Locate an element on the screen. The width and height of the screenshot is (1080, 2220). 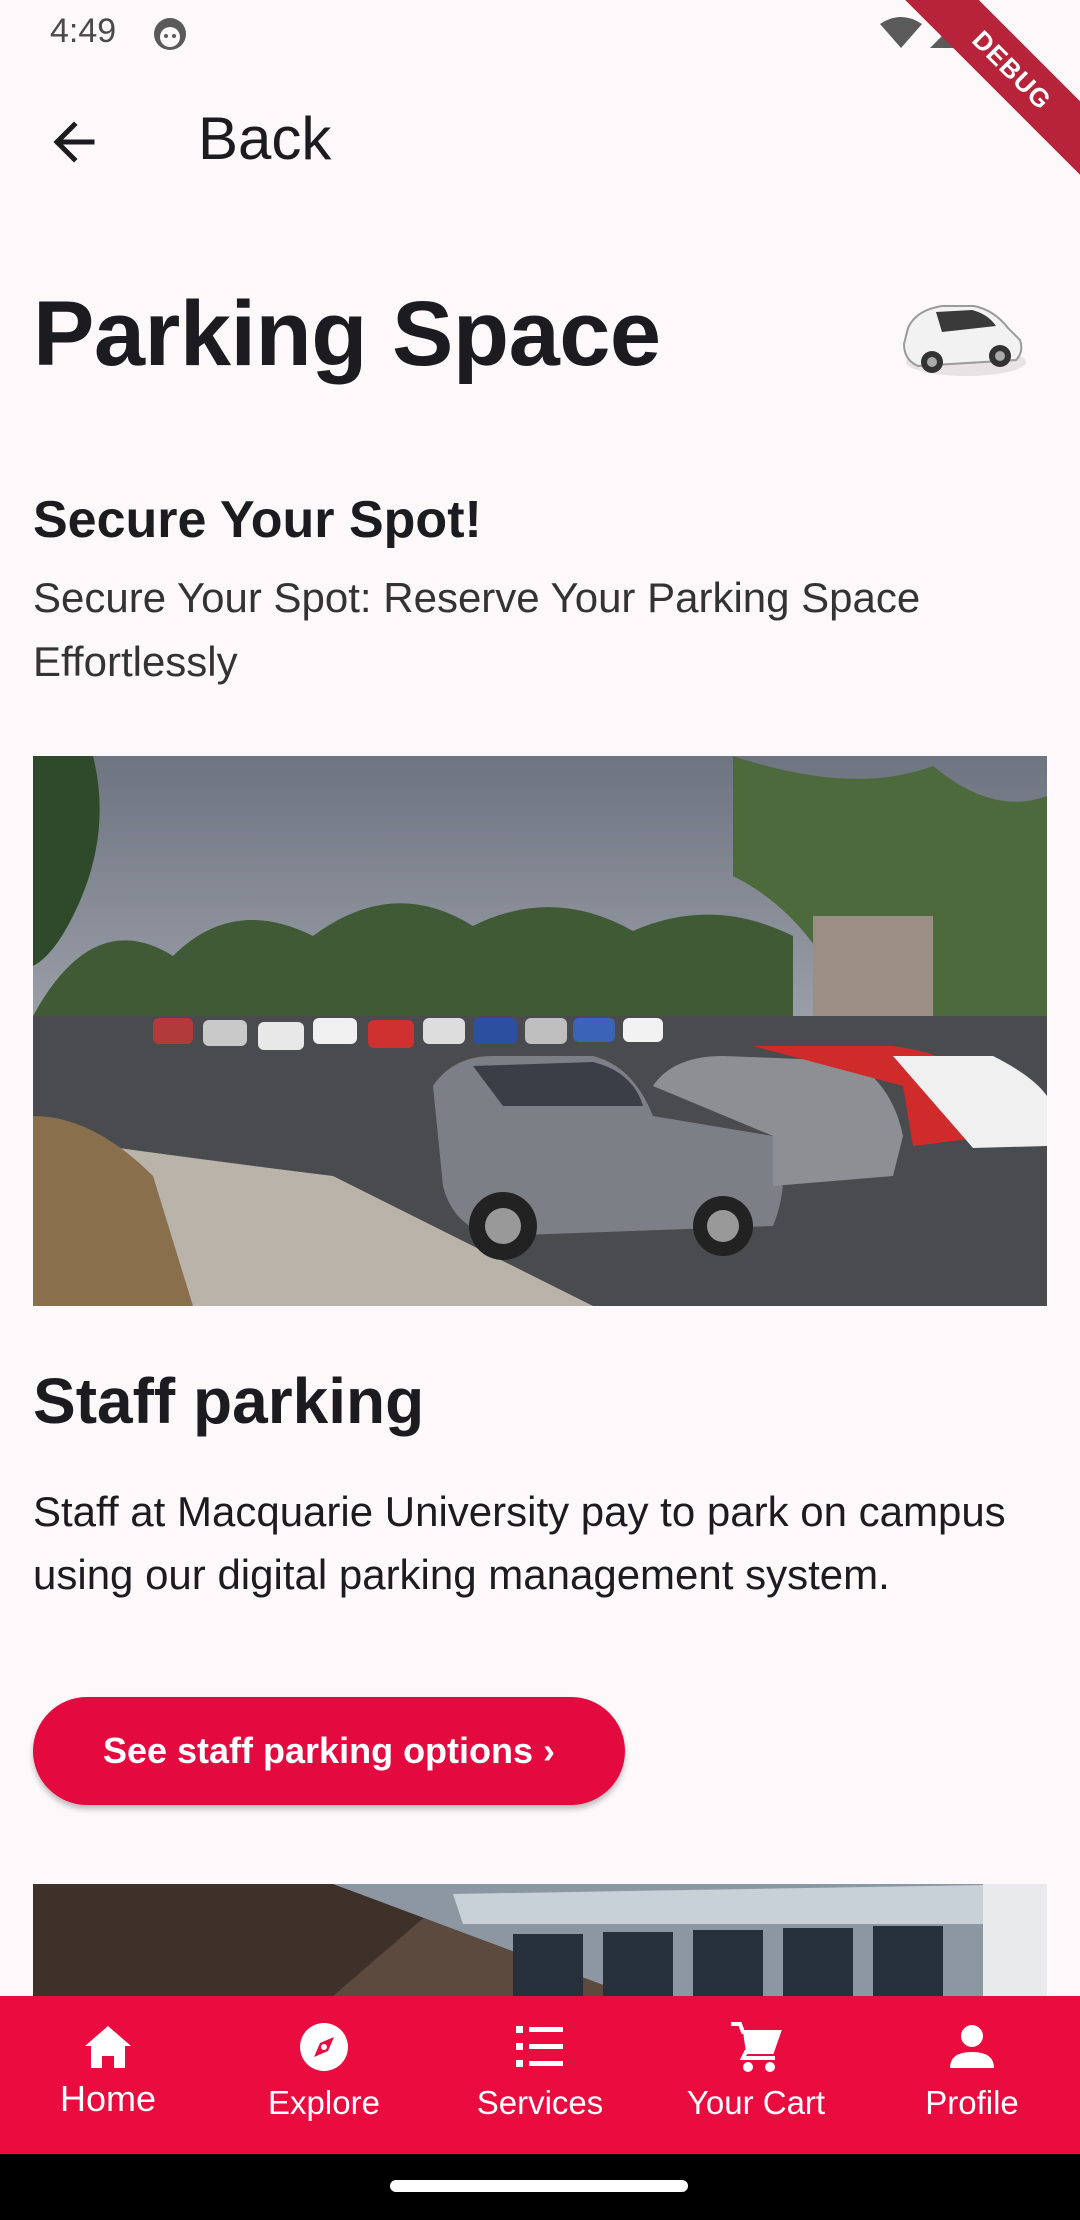
nav-label-services: Services is located at coordinates (540, 2102).